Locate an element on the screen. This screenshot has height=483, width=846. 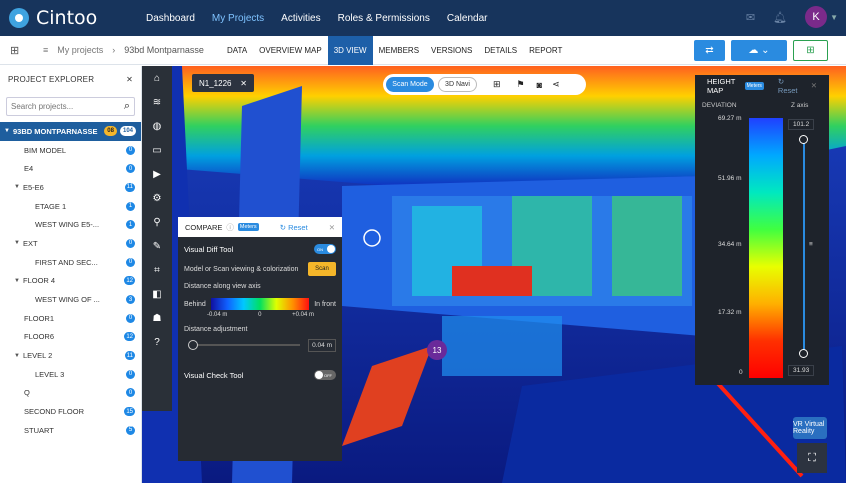
camera-icon: ◙ is located at coordinates (539, 85).